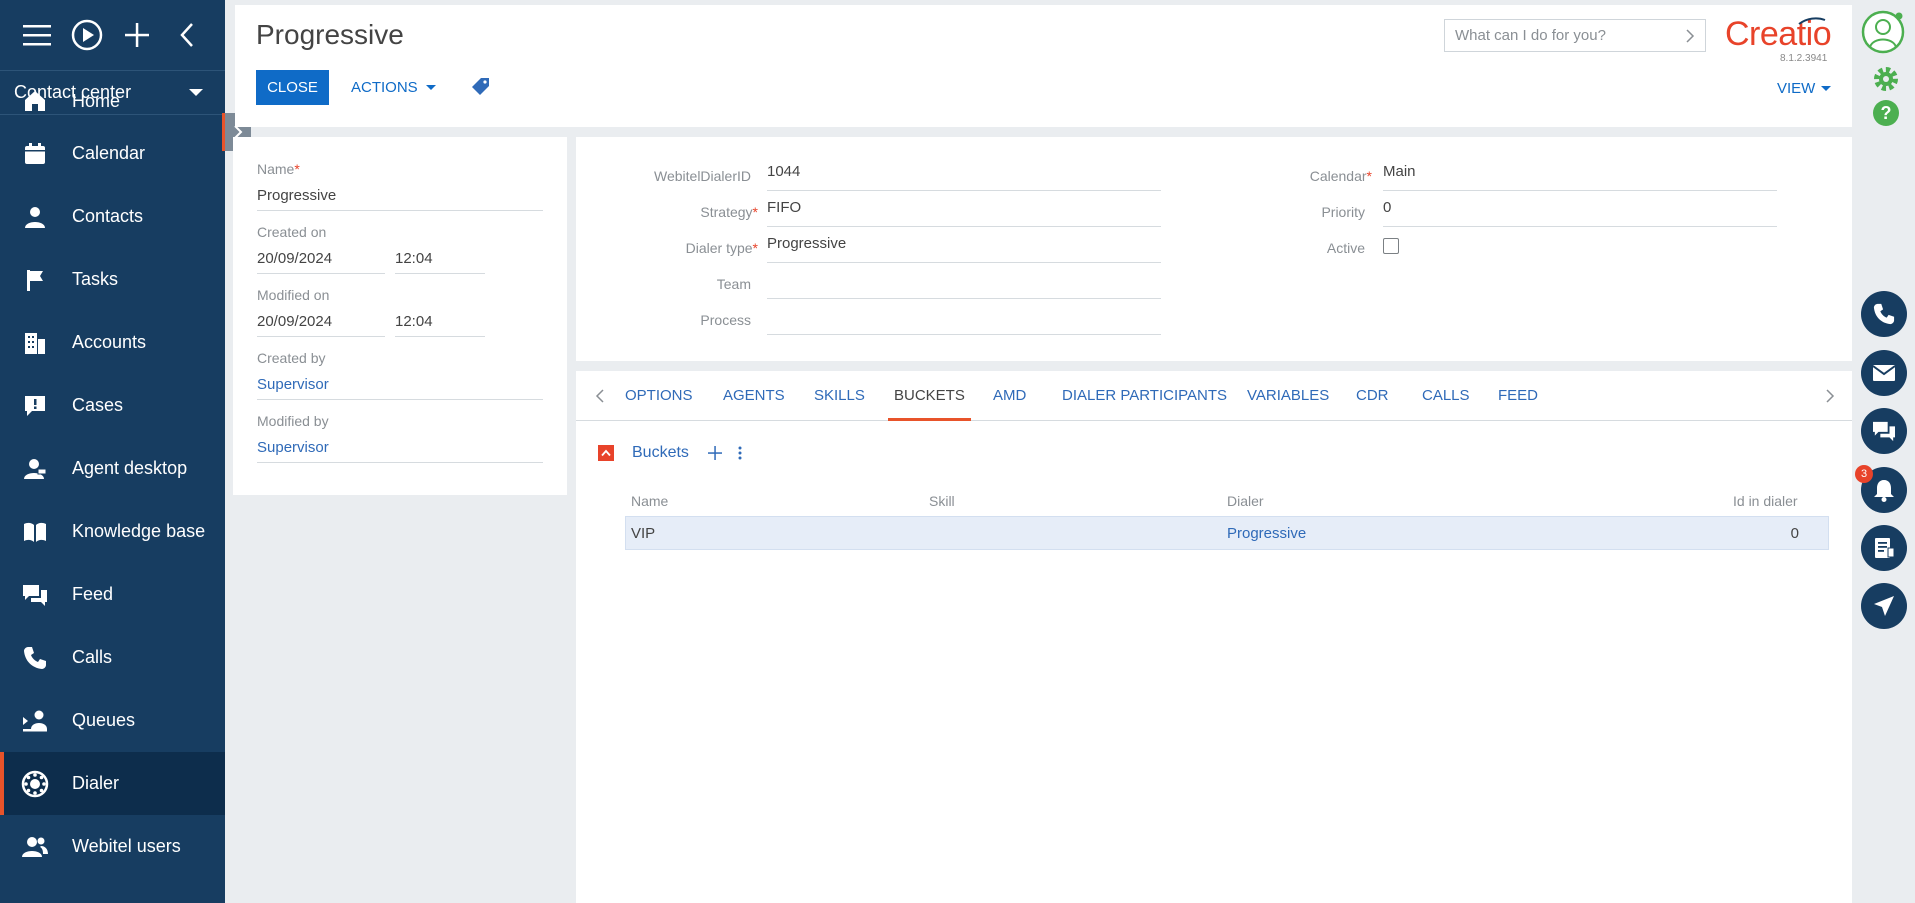 Image resolution: width=1915 pixels, height=903 pixels. What do you see at coordinates (440, 325) in the screenshot?
I see `modified-on-time-field: 12:04` at bounding box center [440, 325].